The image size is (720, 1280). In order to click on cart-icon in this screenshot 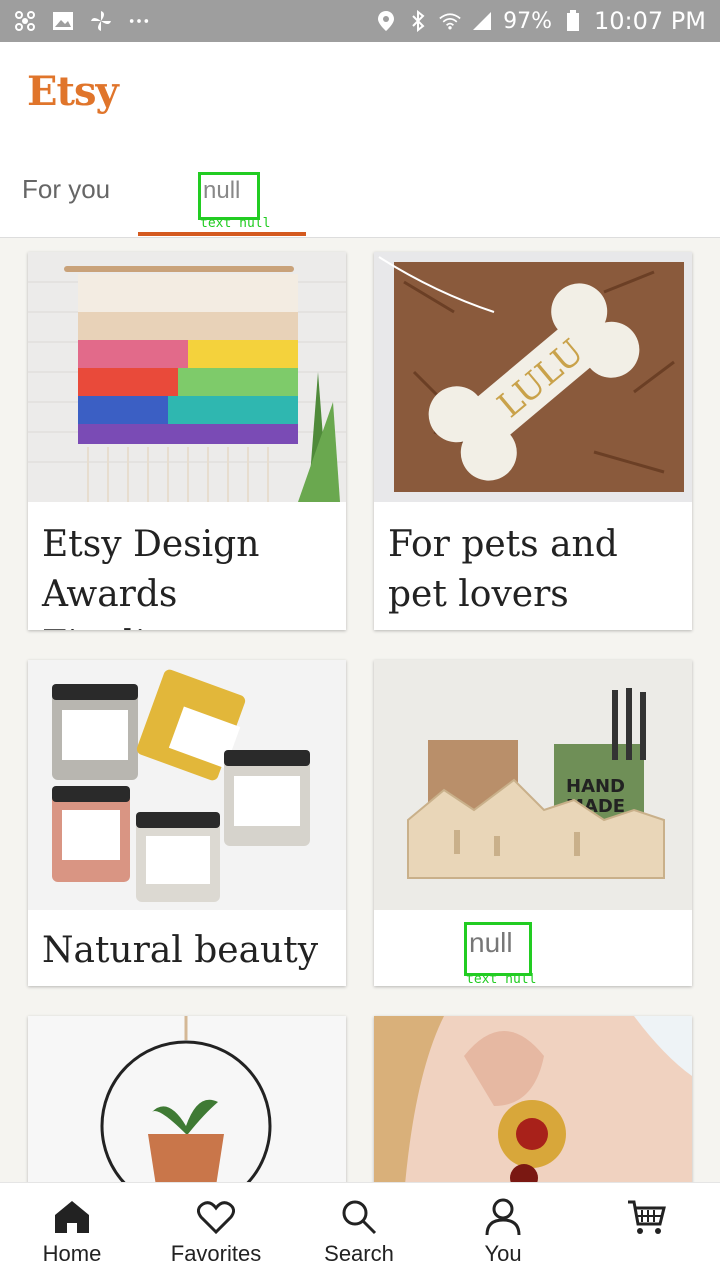, I will do `click(646, 1217)`.